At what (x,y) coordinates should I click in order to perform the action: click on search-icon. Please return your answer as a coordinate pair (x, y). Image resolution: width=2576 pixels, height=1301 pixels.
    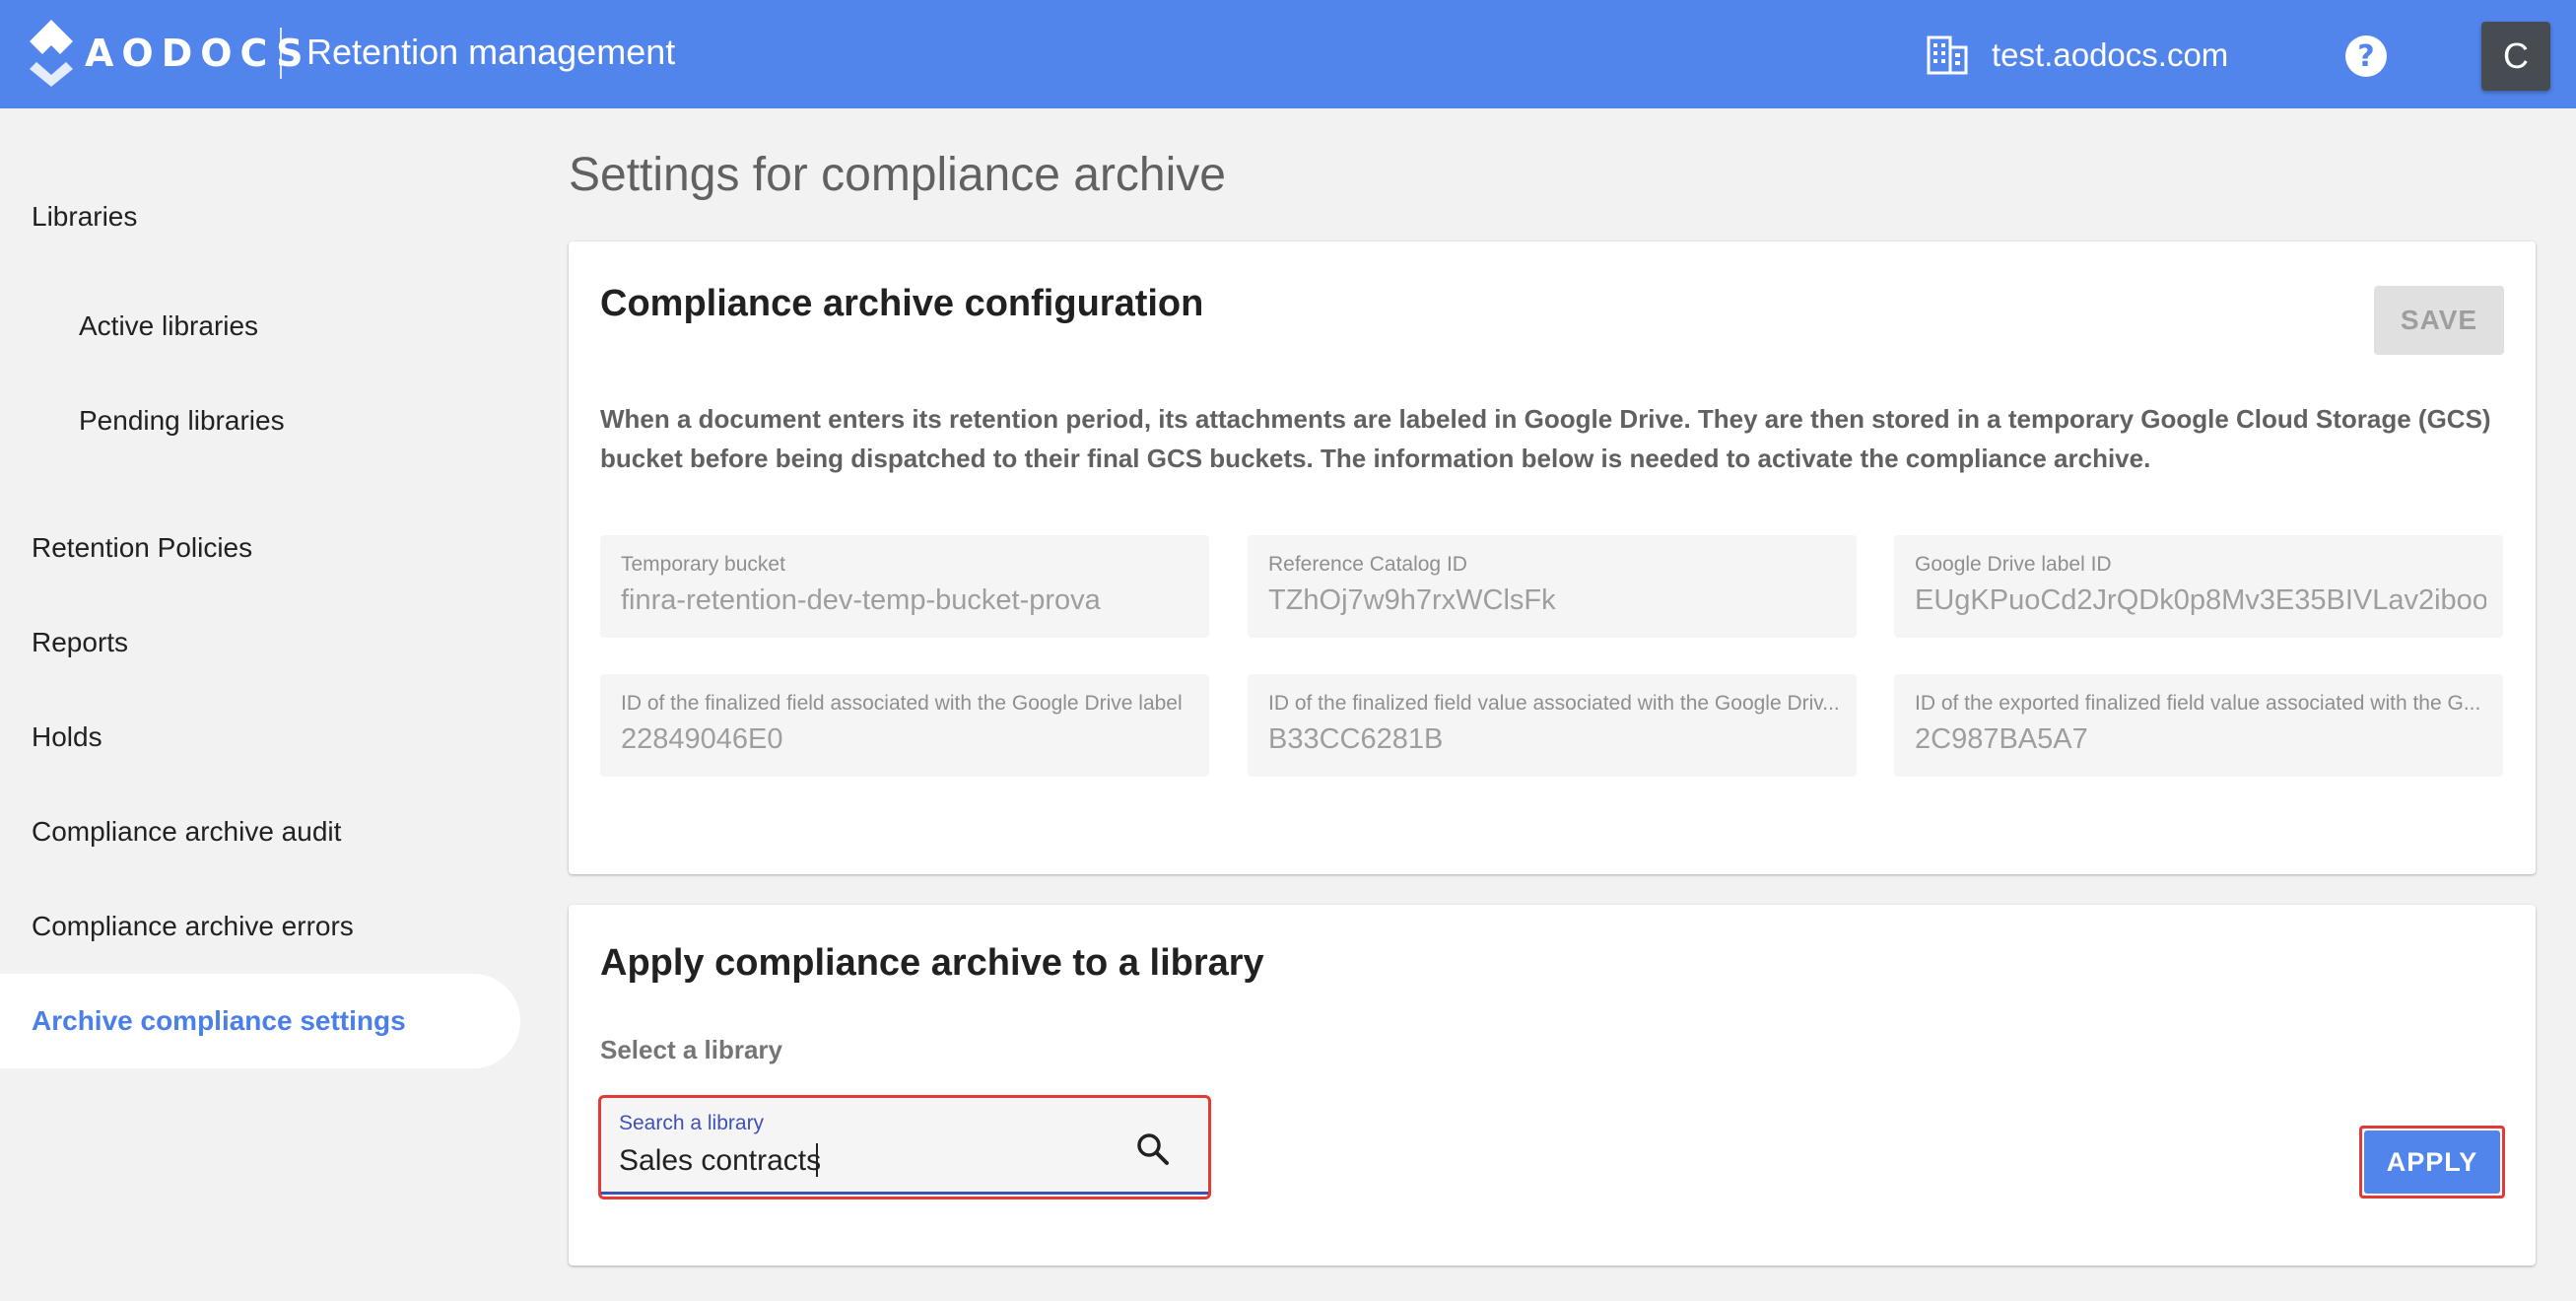
    Looking at the image, I should click on (1153, 1149).